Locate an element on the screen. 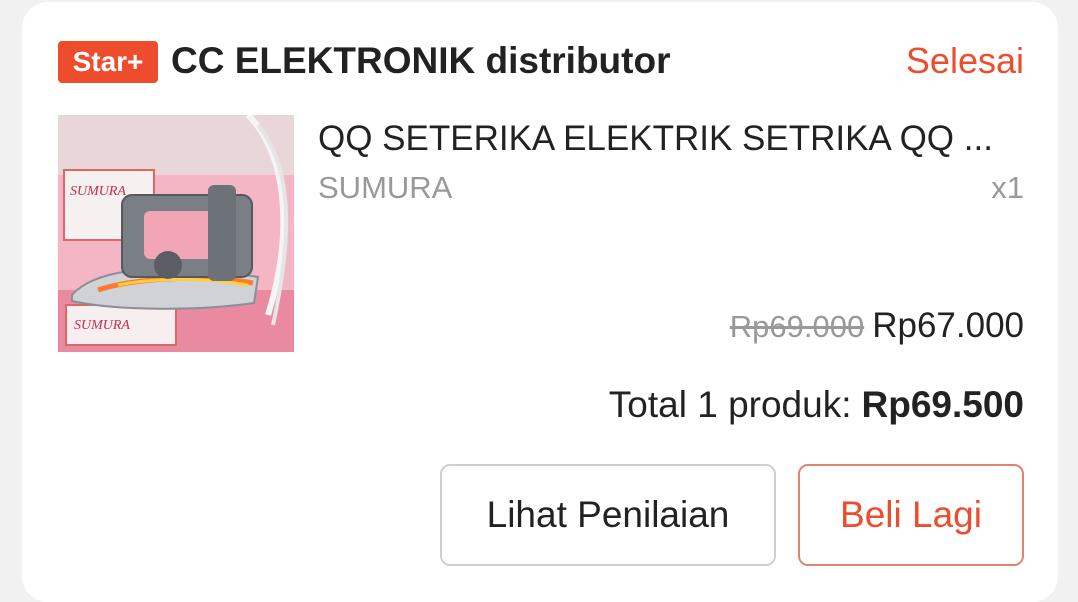 The width and height of the screenshot is (1078, 602). price-row: Rp69.000 Rp67.000 is located at coordinates (877, 330).